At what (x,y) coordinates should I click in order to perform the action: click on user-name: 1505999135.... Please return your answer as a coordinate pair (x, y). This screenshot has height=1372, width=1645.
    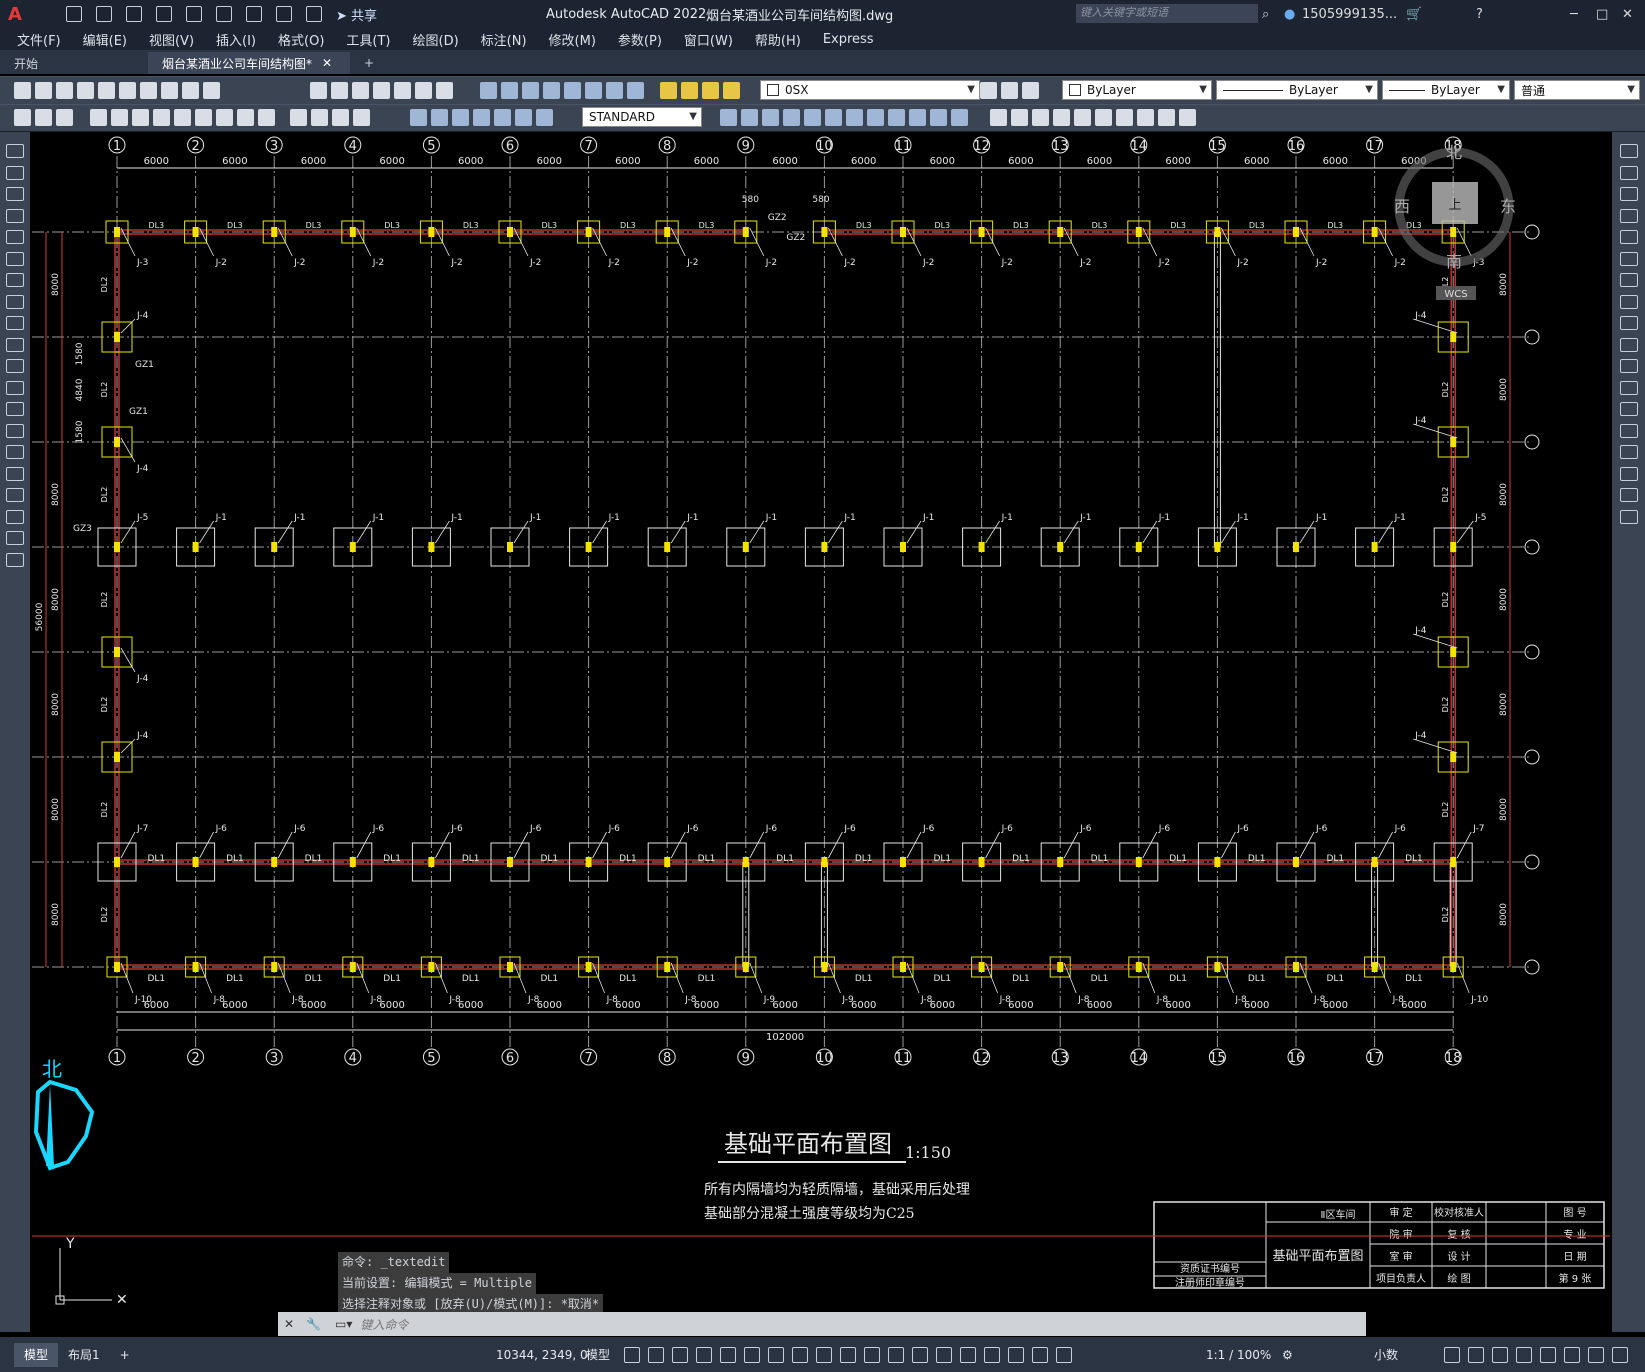
    Looking at the image, I should click on (1349, 14).